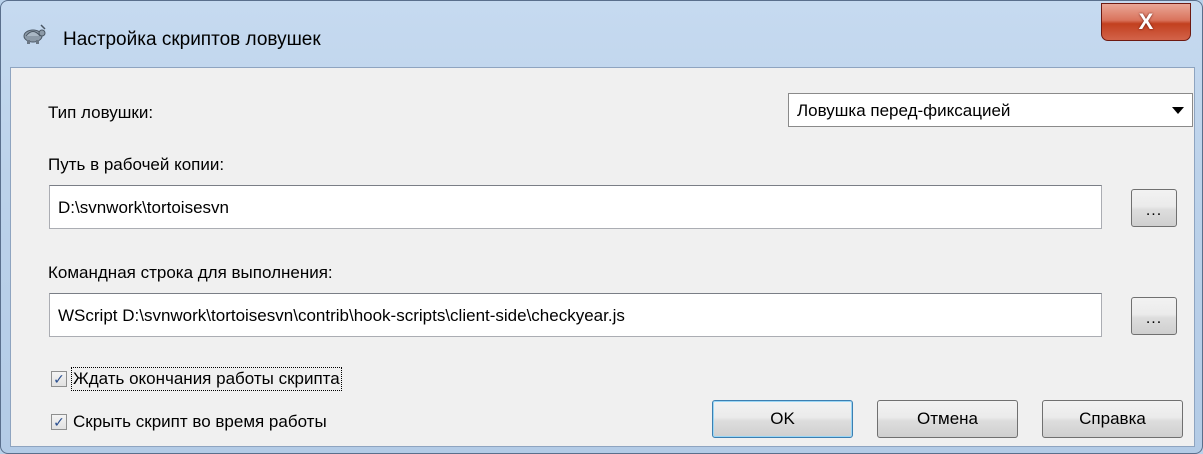 Image resolution: width=1203 pixels, height=454 pixels. What do you see at coordinates (206, 379) in the screenshot?
I see `wait-checkbox-label: Ждать окончания работы скрипта` at bounding box center [206, 379].